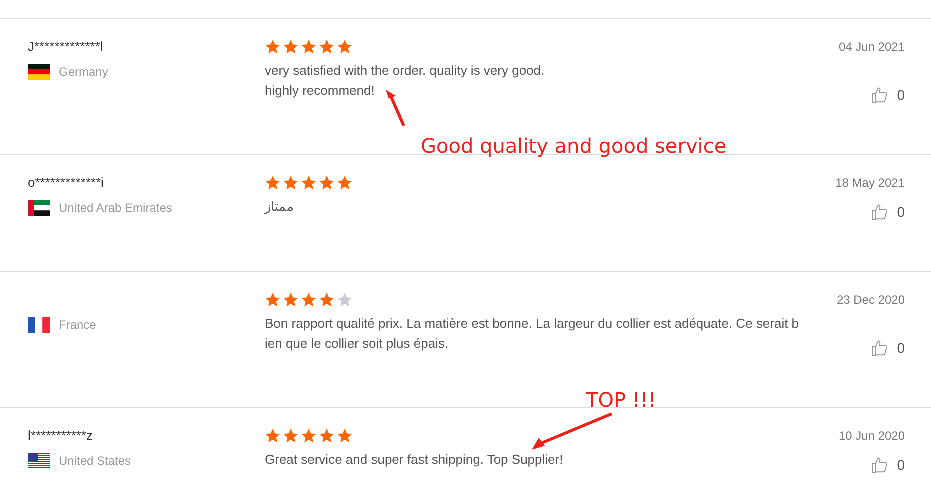 Image resolution: width=931 pixels, height=503 pixels. I want to click on review-date: 04 Jun 2021, so click(871, 47).